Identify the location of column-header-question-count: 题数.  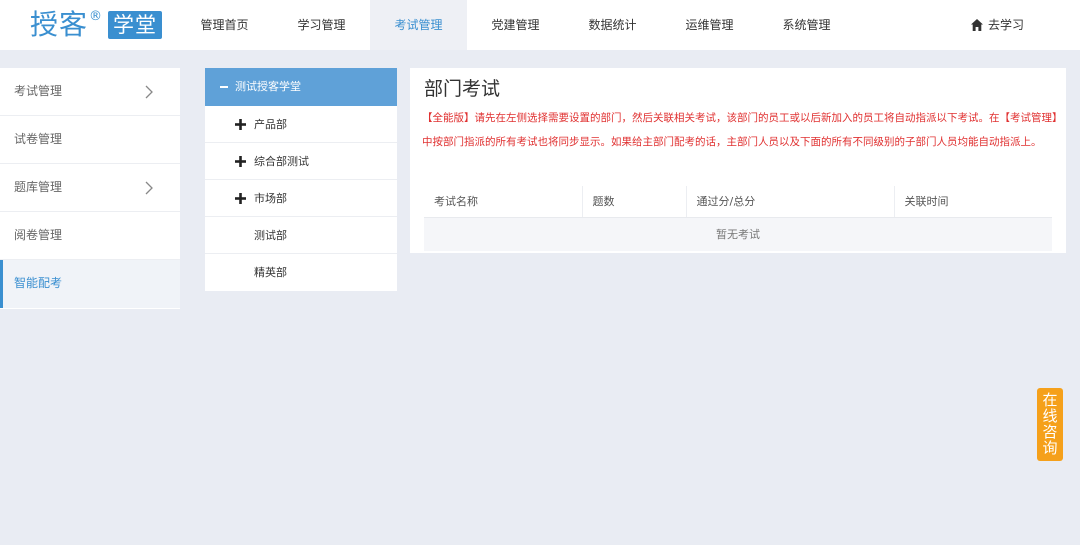
(634, 202).